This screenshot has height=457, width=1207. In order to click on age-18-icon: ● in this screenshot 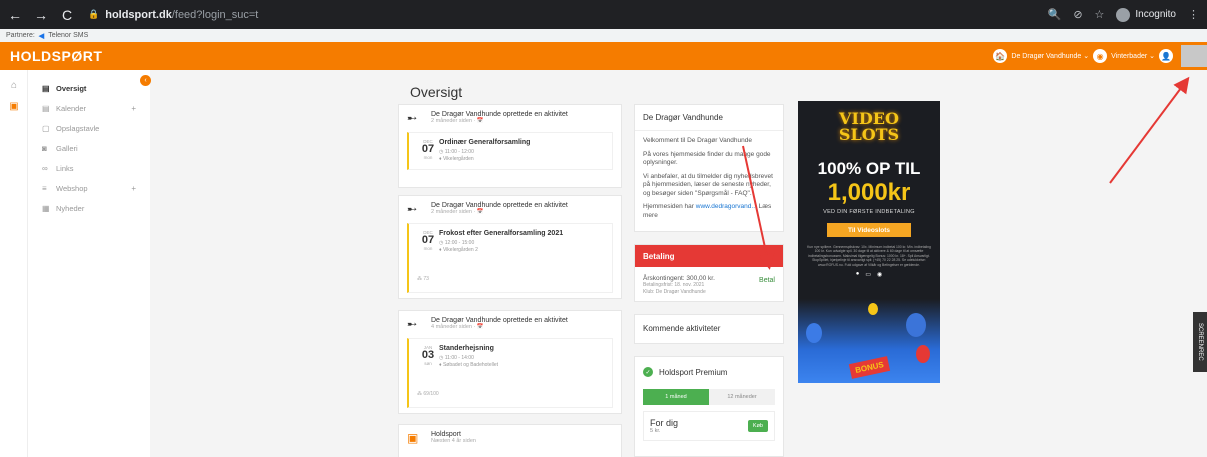, I will do `click(857, 274)`.